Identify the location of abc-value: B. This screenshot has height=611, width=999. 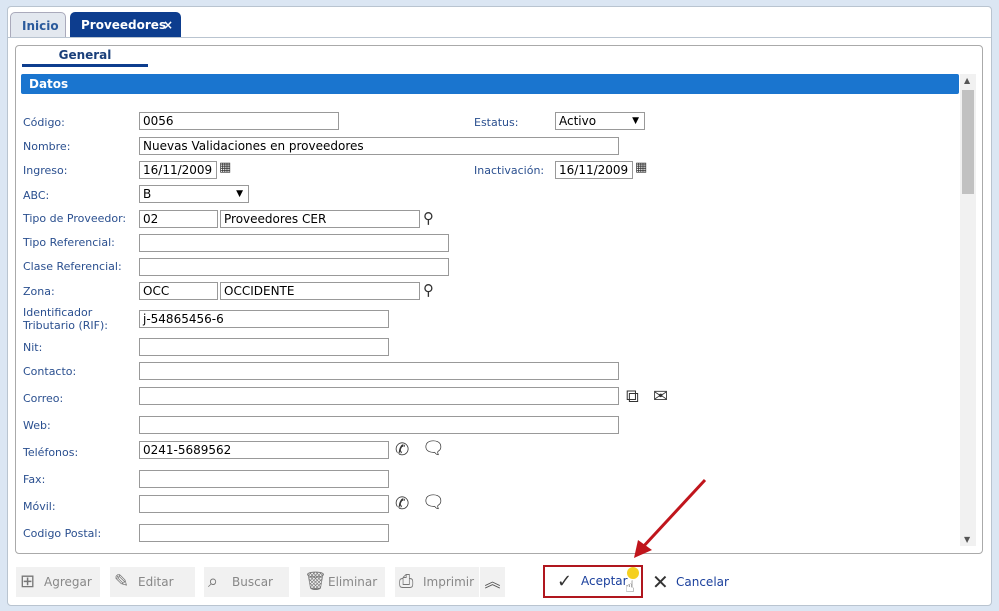
(147, 194).